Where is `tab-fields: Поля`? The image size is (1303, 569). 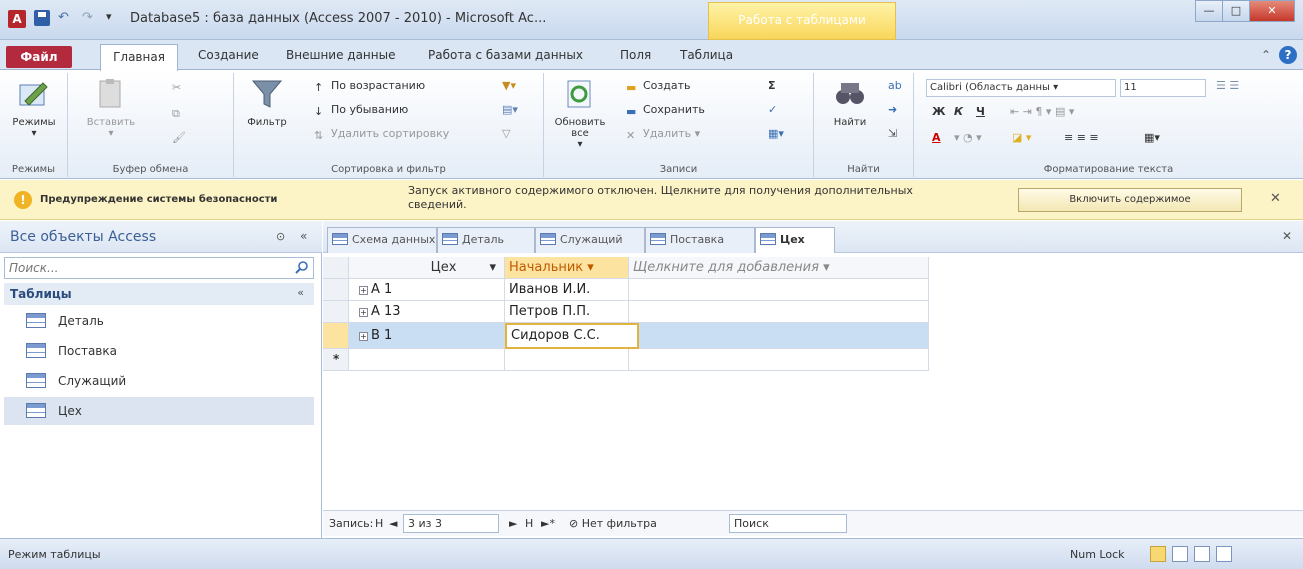
tab-fields: Поля is located at coordinates (635, 55).